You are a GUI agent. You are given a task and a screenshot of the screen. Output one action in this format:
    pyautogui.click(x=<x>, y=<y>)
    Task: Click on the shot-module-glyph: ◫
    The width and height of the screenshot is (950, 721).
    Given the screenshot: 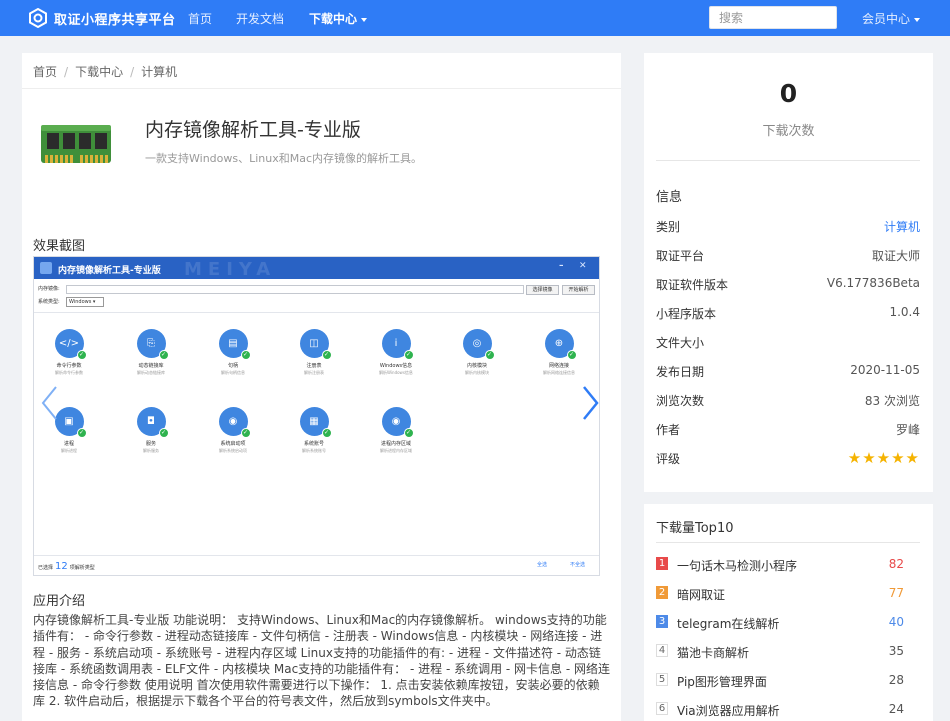 What is the action you would take?
    pyautogui.click(x=314, y=343)
    